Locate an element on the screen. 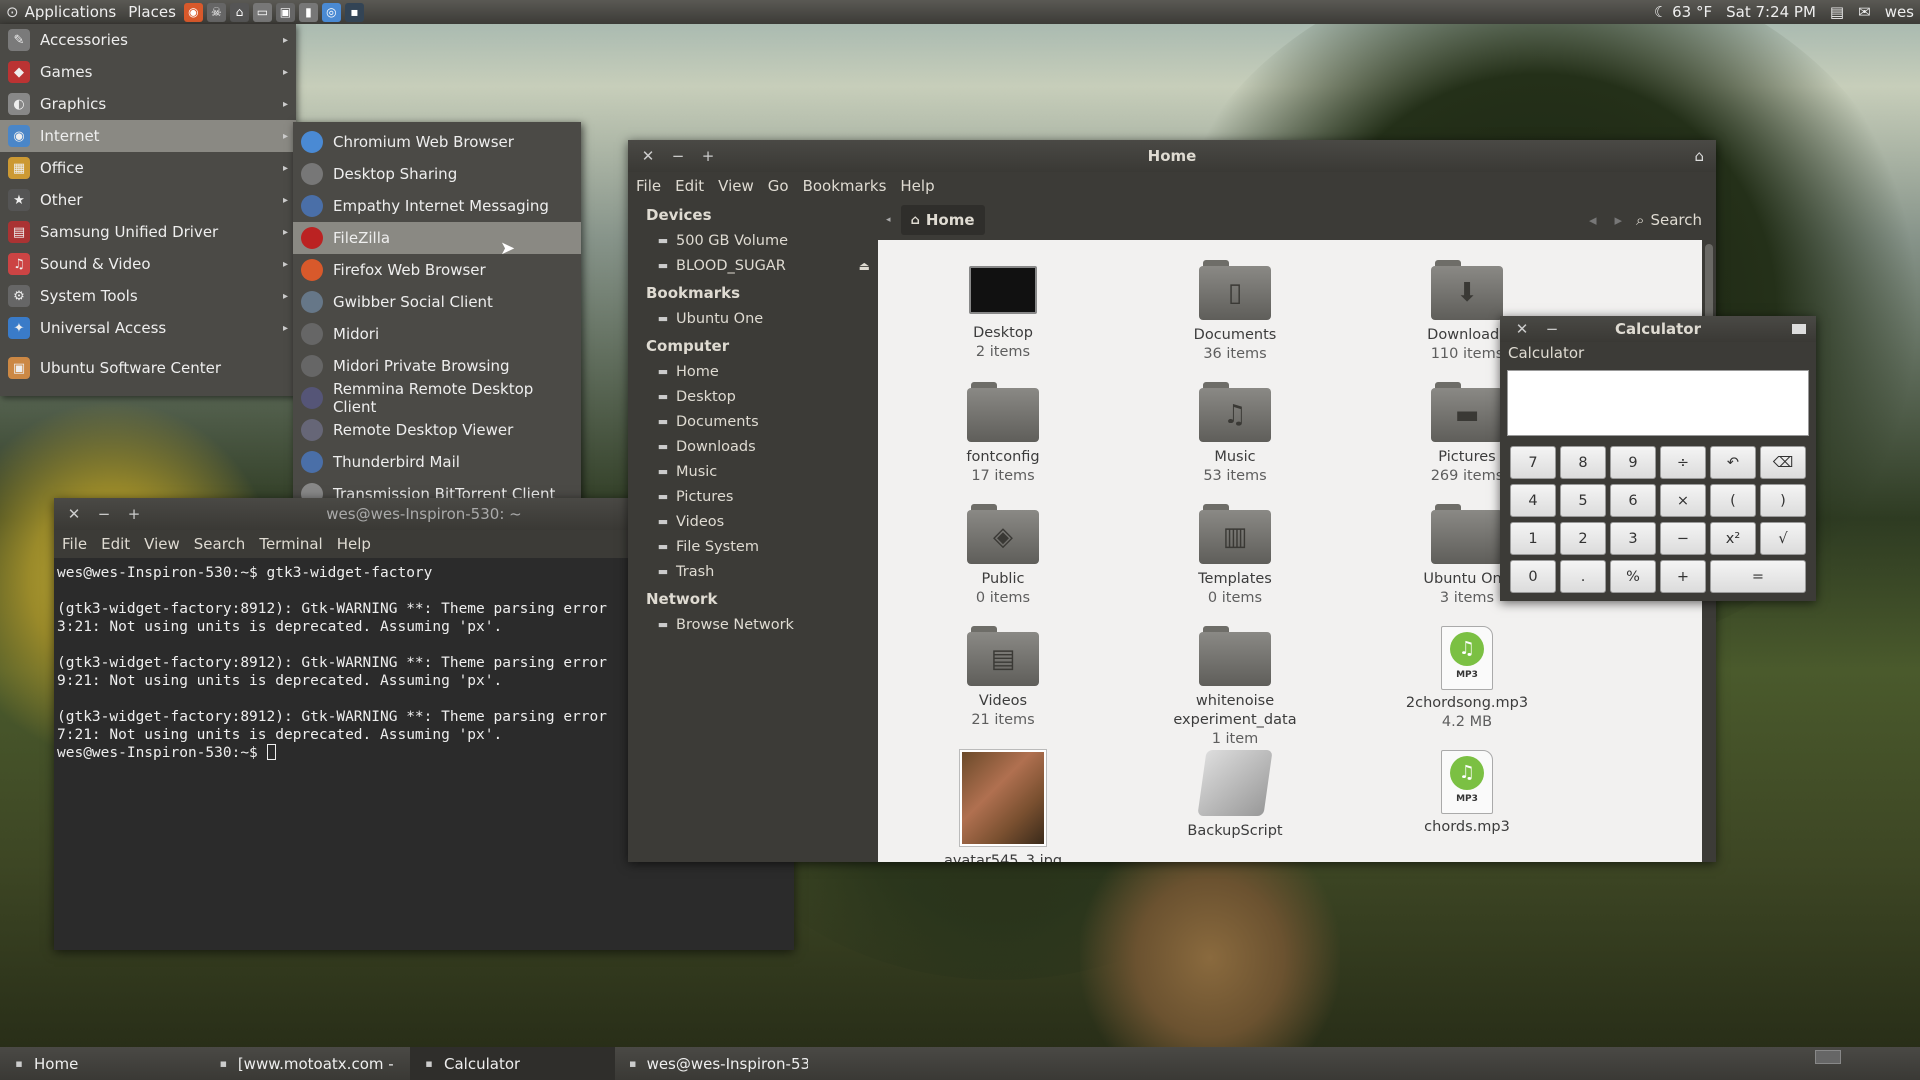 The image size is (1920, 1080). file-item: ▯ Documents 36 items is located at coordinates (1235, 312).